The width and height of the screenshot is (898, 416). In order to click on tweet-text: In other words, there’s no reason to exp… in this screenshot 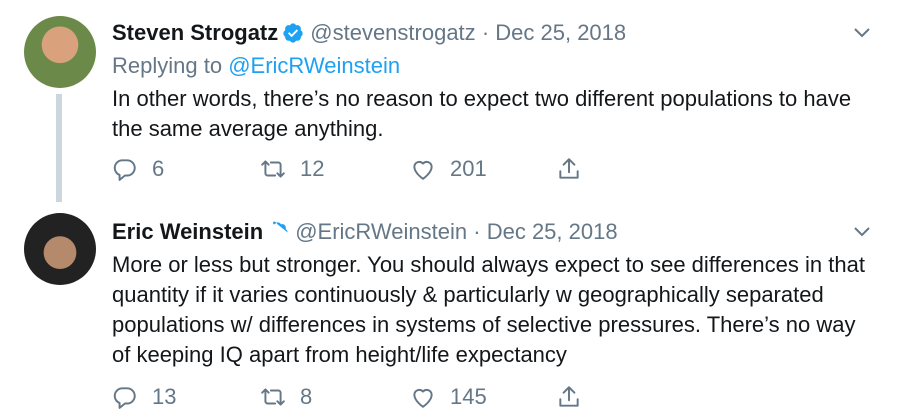, I will do `click(482, 113)`.